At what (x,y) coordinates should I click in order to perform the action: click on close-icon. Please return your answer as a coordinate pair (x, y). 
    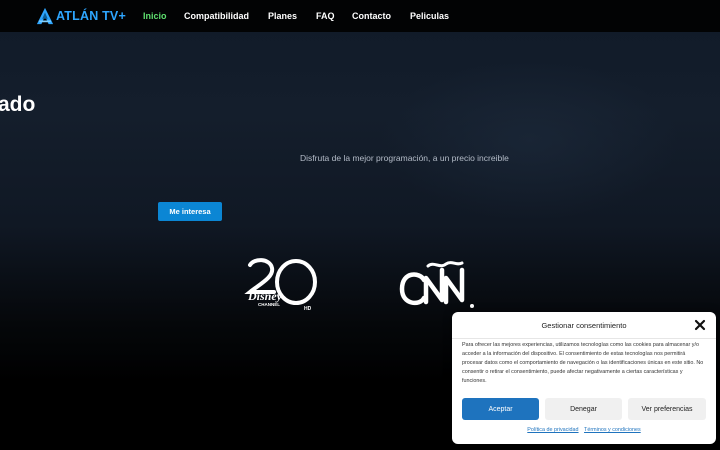
    Looking at the image, I should click on (700, 325).